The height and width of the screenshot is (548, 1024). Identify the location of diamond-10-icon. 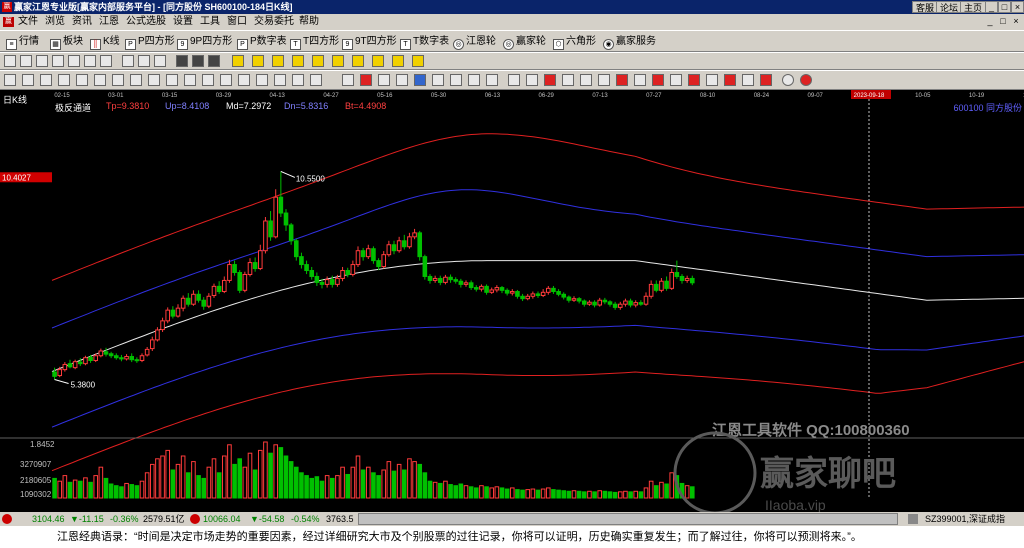
(418, 61).